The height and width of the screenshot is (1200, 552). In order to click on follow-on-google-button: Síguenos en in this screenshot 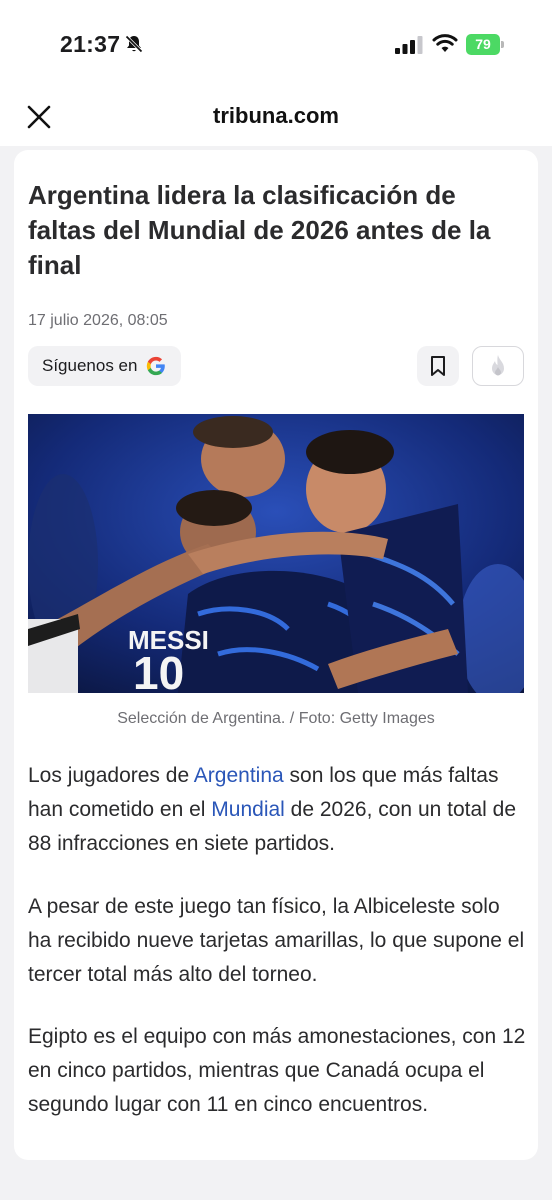, I will do `click(105, 366)`.